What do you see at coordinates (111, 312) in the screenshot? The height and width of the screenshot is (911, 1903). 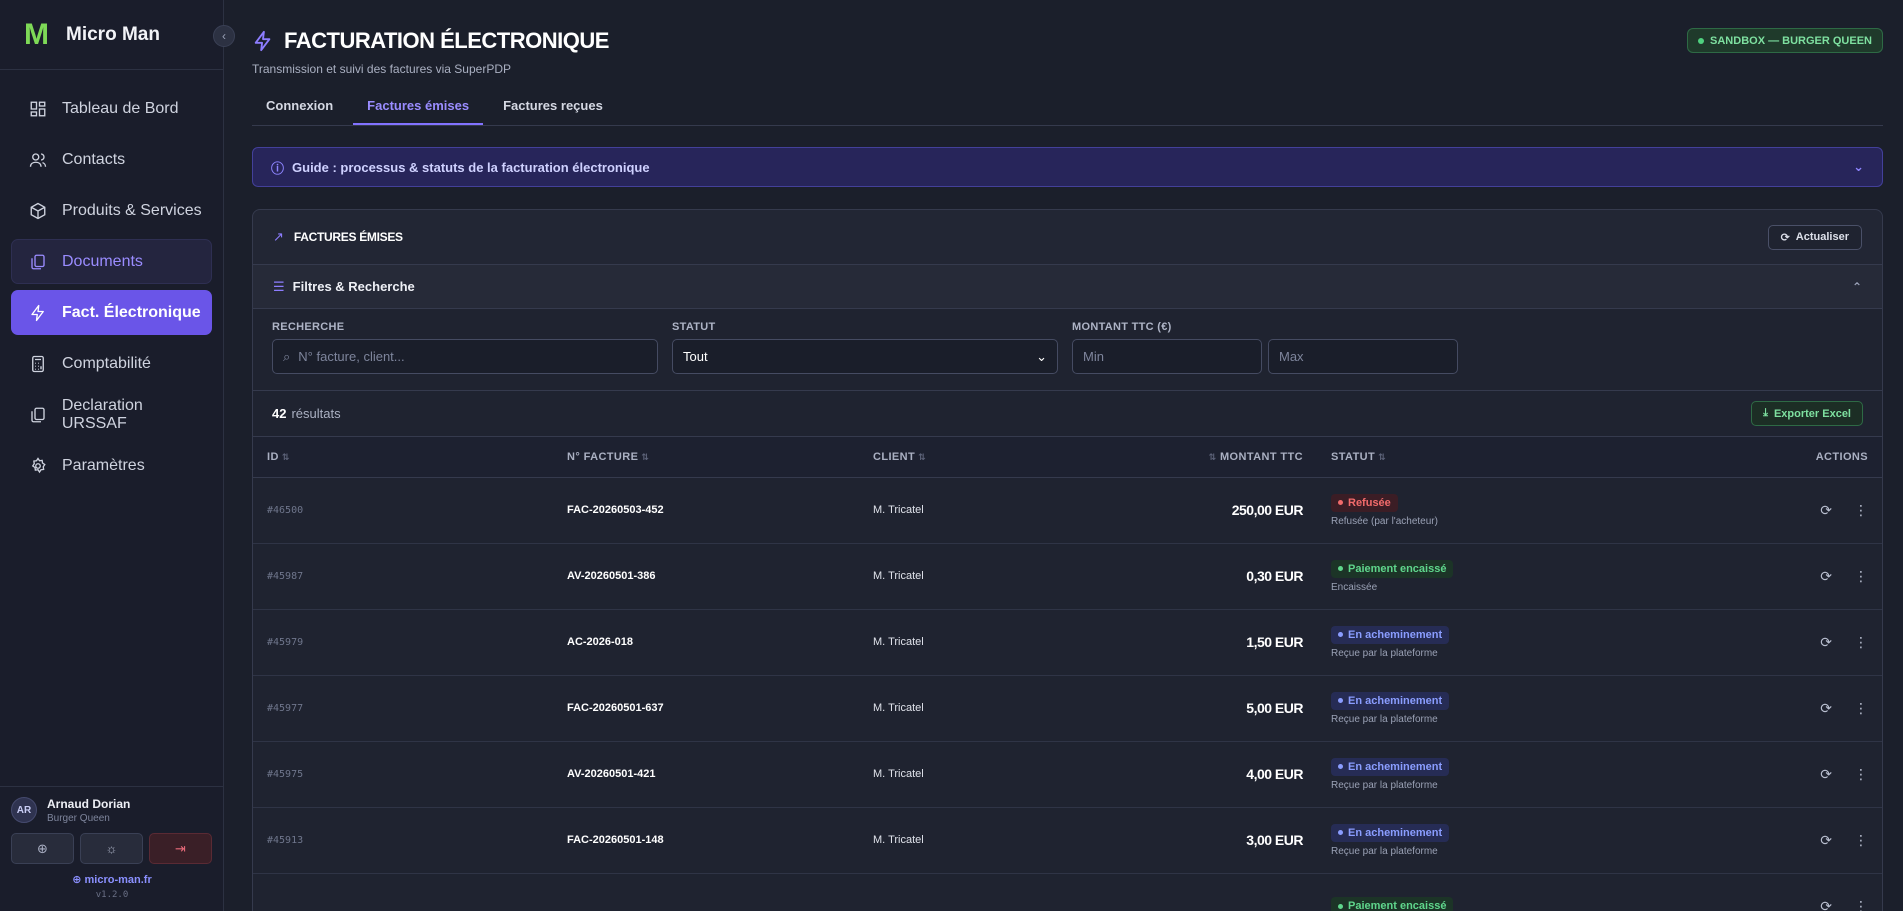 I see `nav-fact-electronique: Fact. Électronique` at bounding box center [111, 312].